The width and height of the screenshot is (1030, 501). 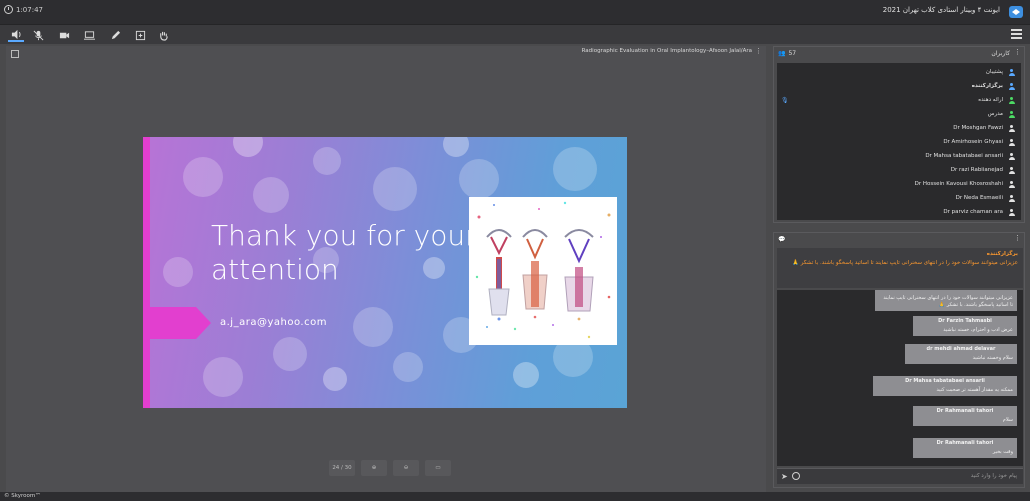 What do you see at coordinates (1016, 34) in the screenshot?
I see `menu-icon` at bounding box center [1016, 34].